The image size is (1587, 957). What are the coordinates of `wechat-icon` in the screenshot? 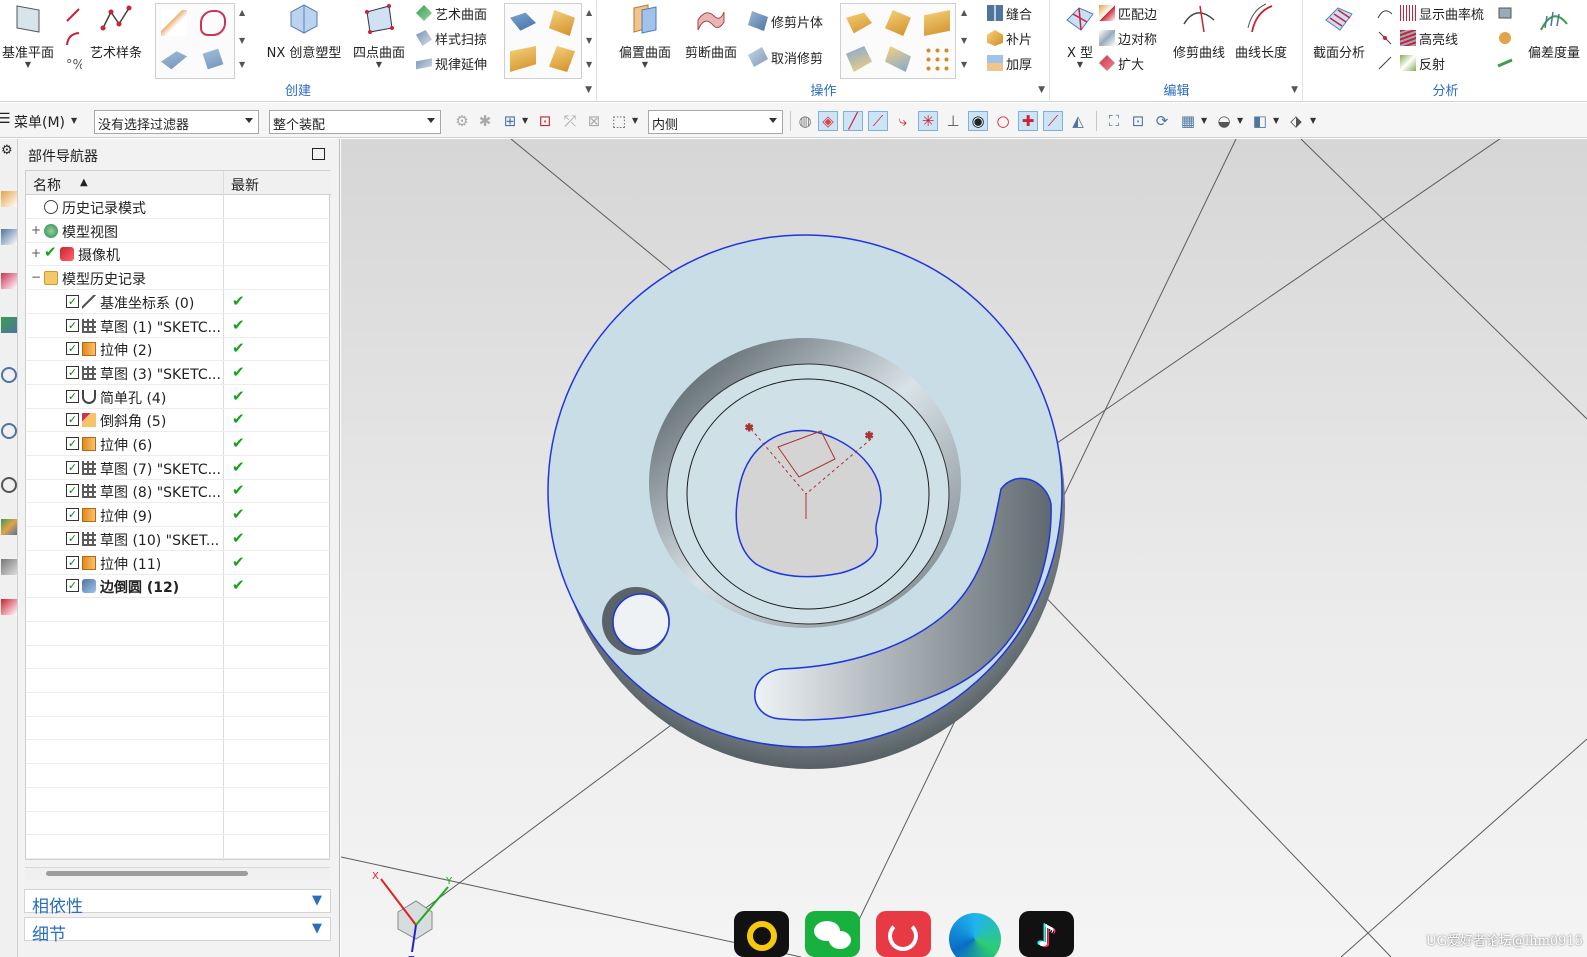 It's located at (832, 934).